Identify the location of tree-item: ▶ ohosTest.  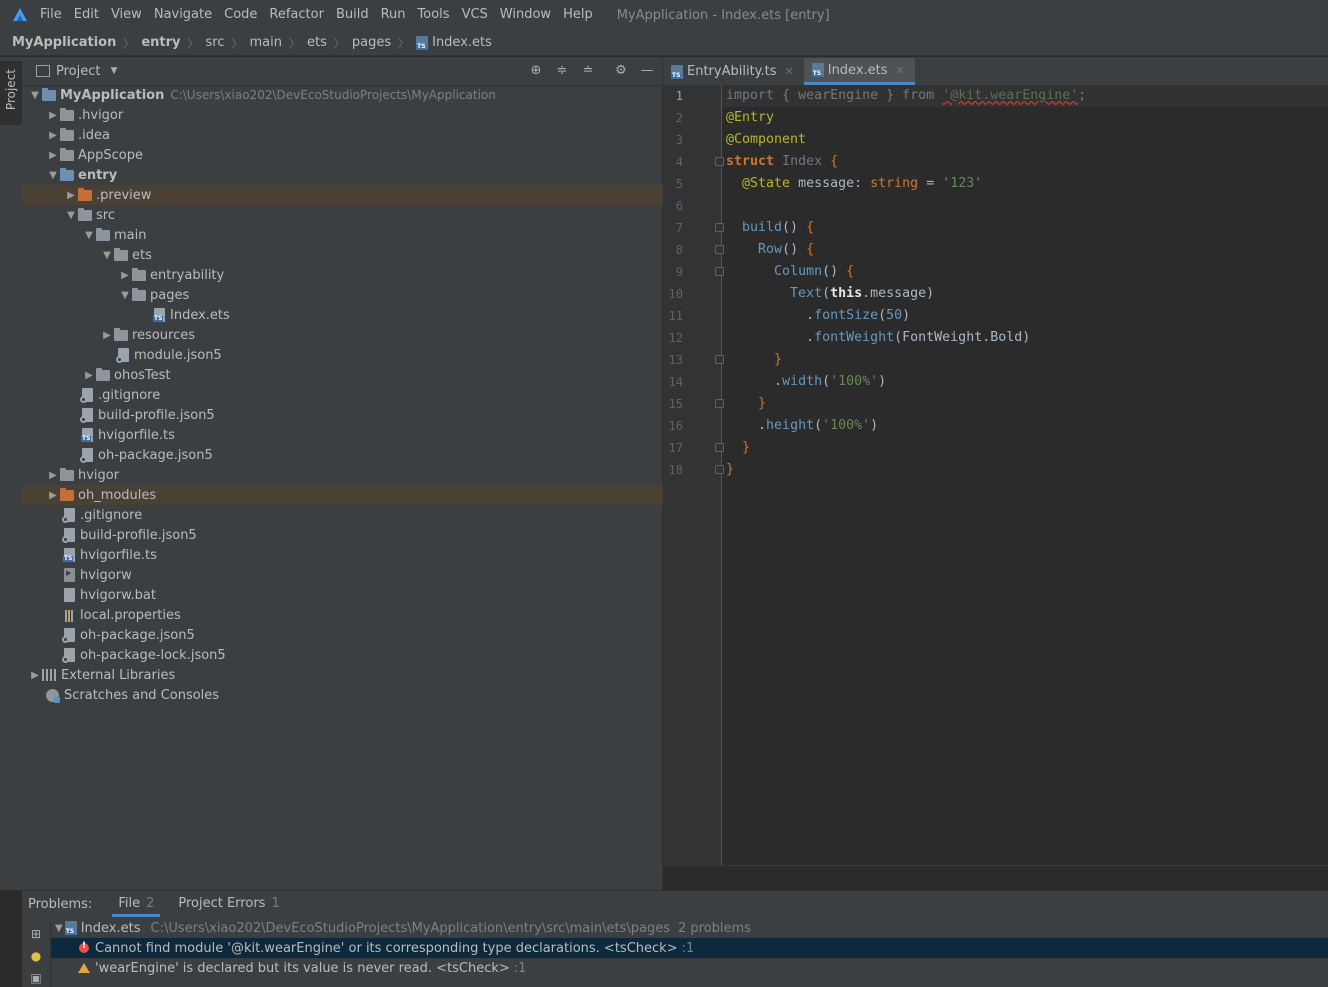
(372, 375).